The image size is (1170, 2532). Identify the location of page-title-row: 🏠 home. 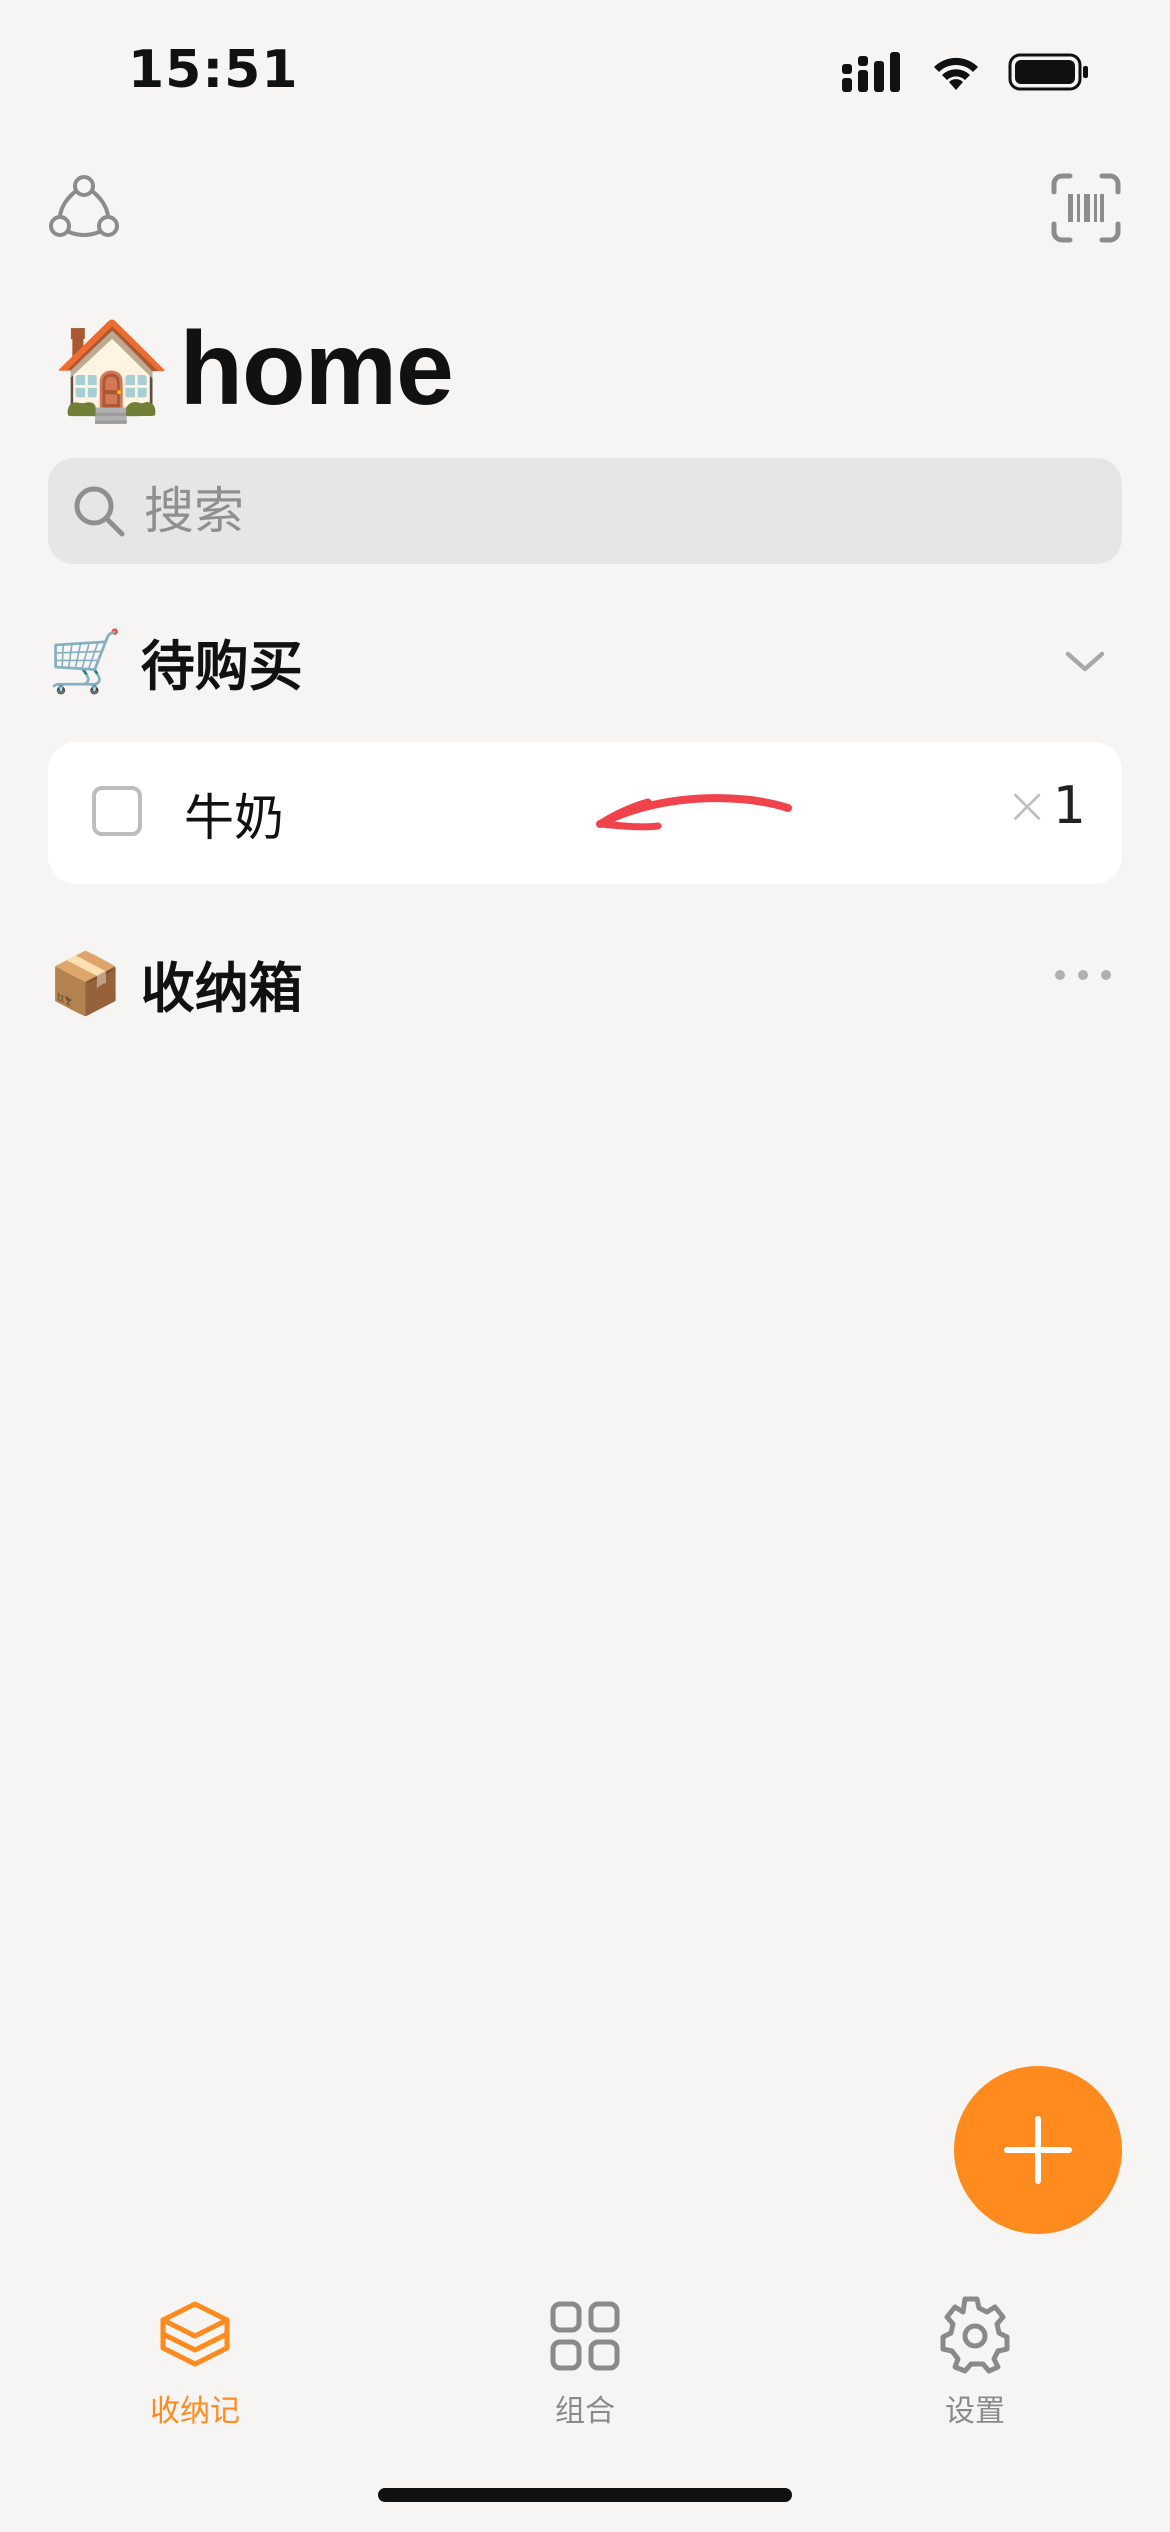
(253, 369).